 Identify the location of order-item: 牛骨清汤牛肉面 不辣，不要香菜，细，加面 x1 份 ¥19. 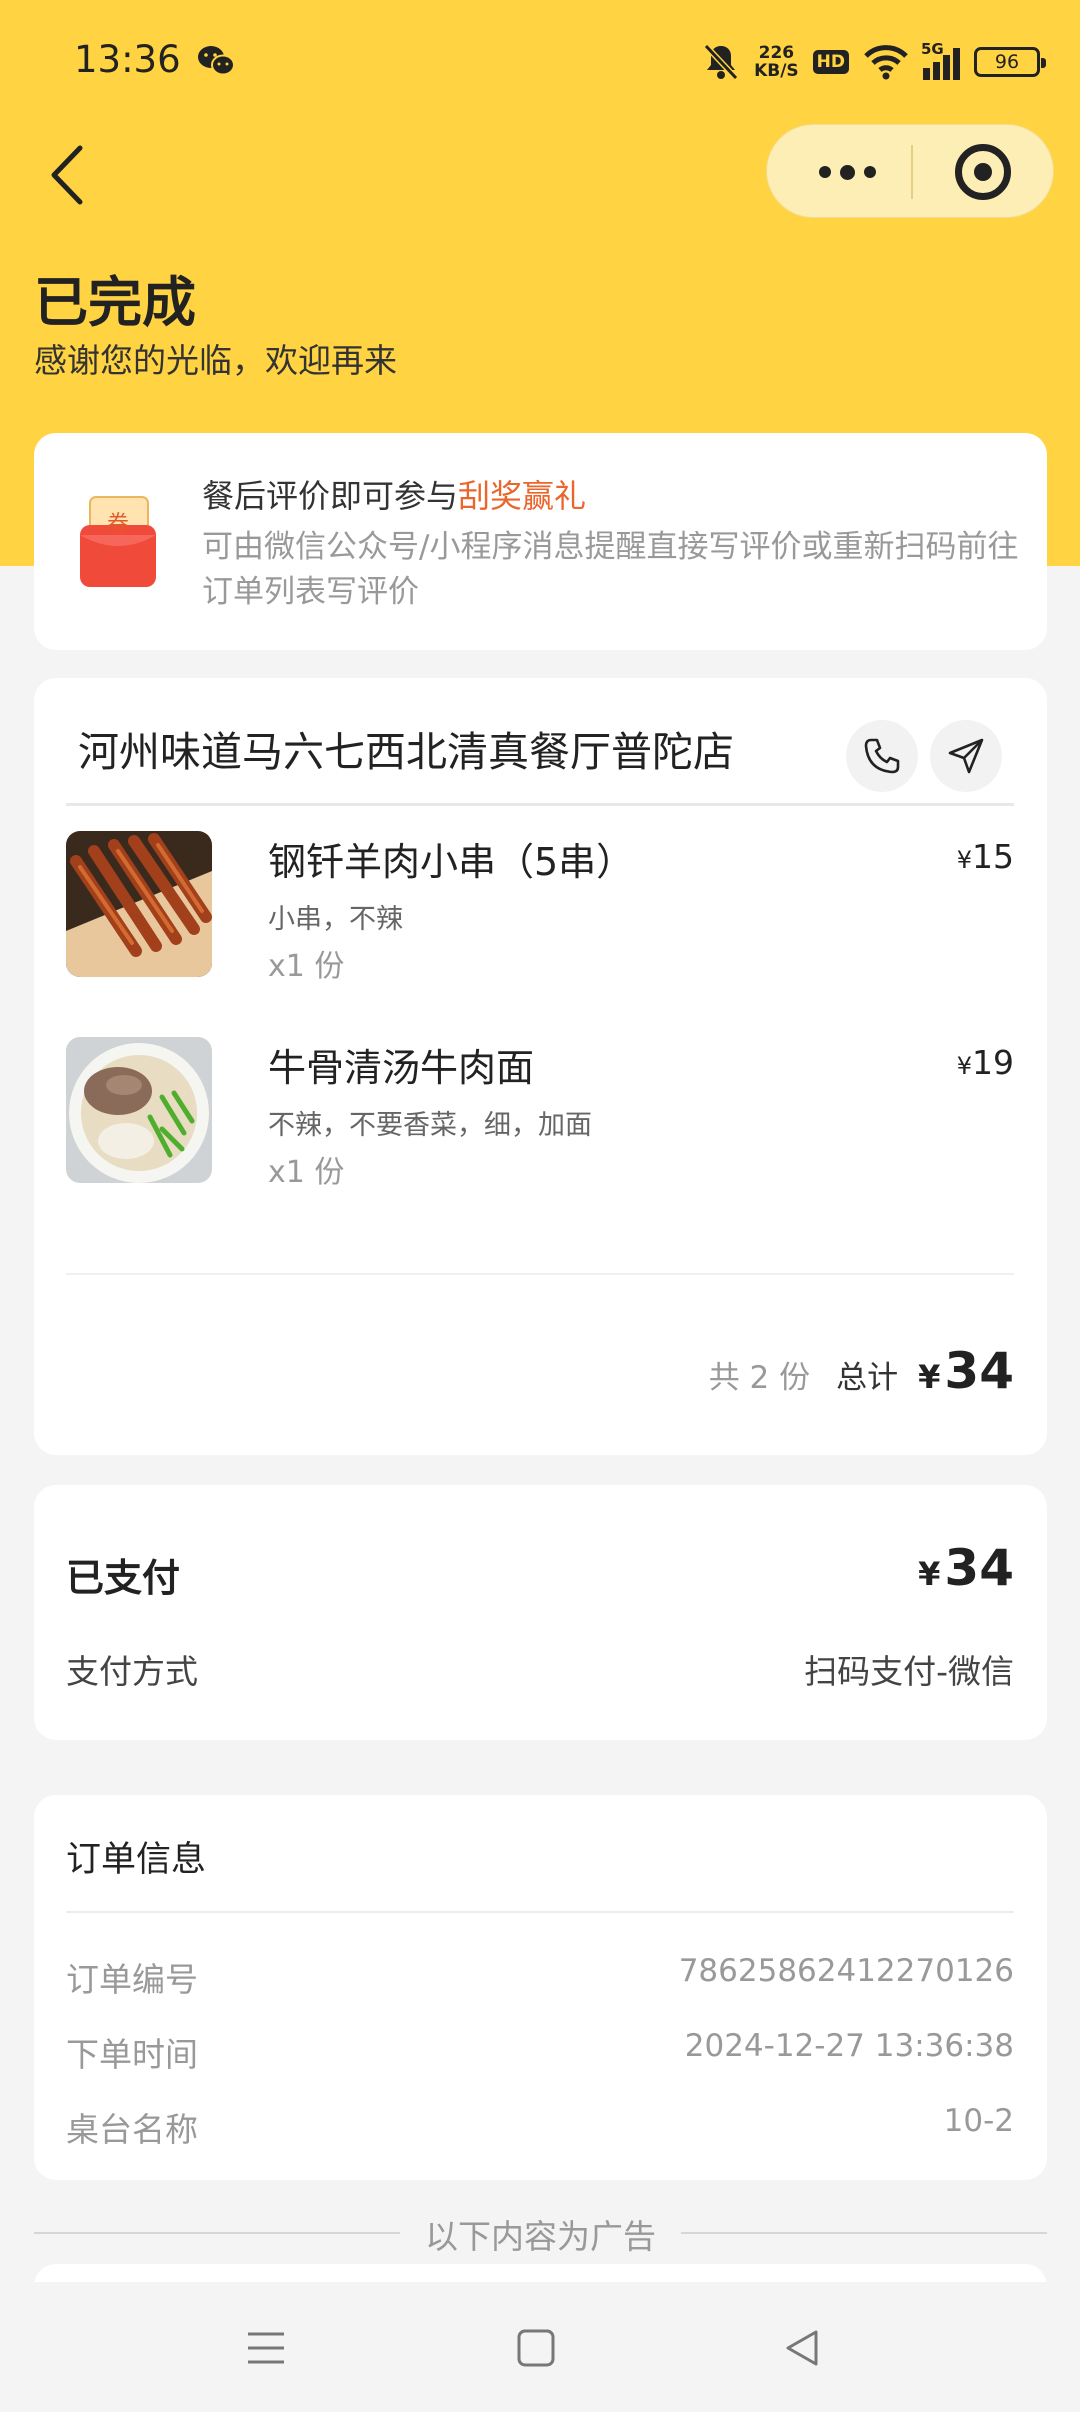
(540, 1113).